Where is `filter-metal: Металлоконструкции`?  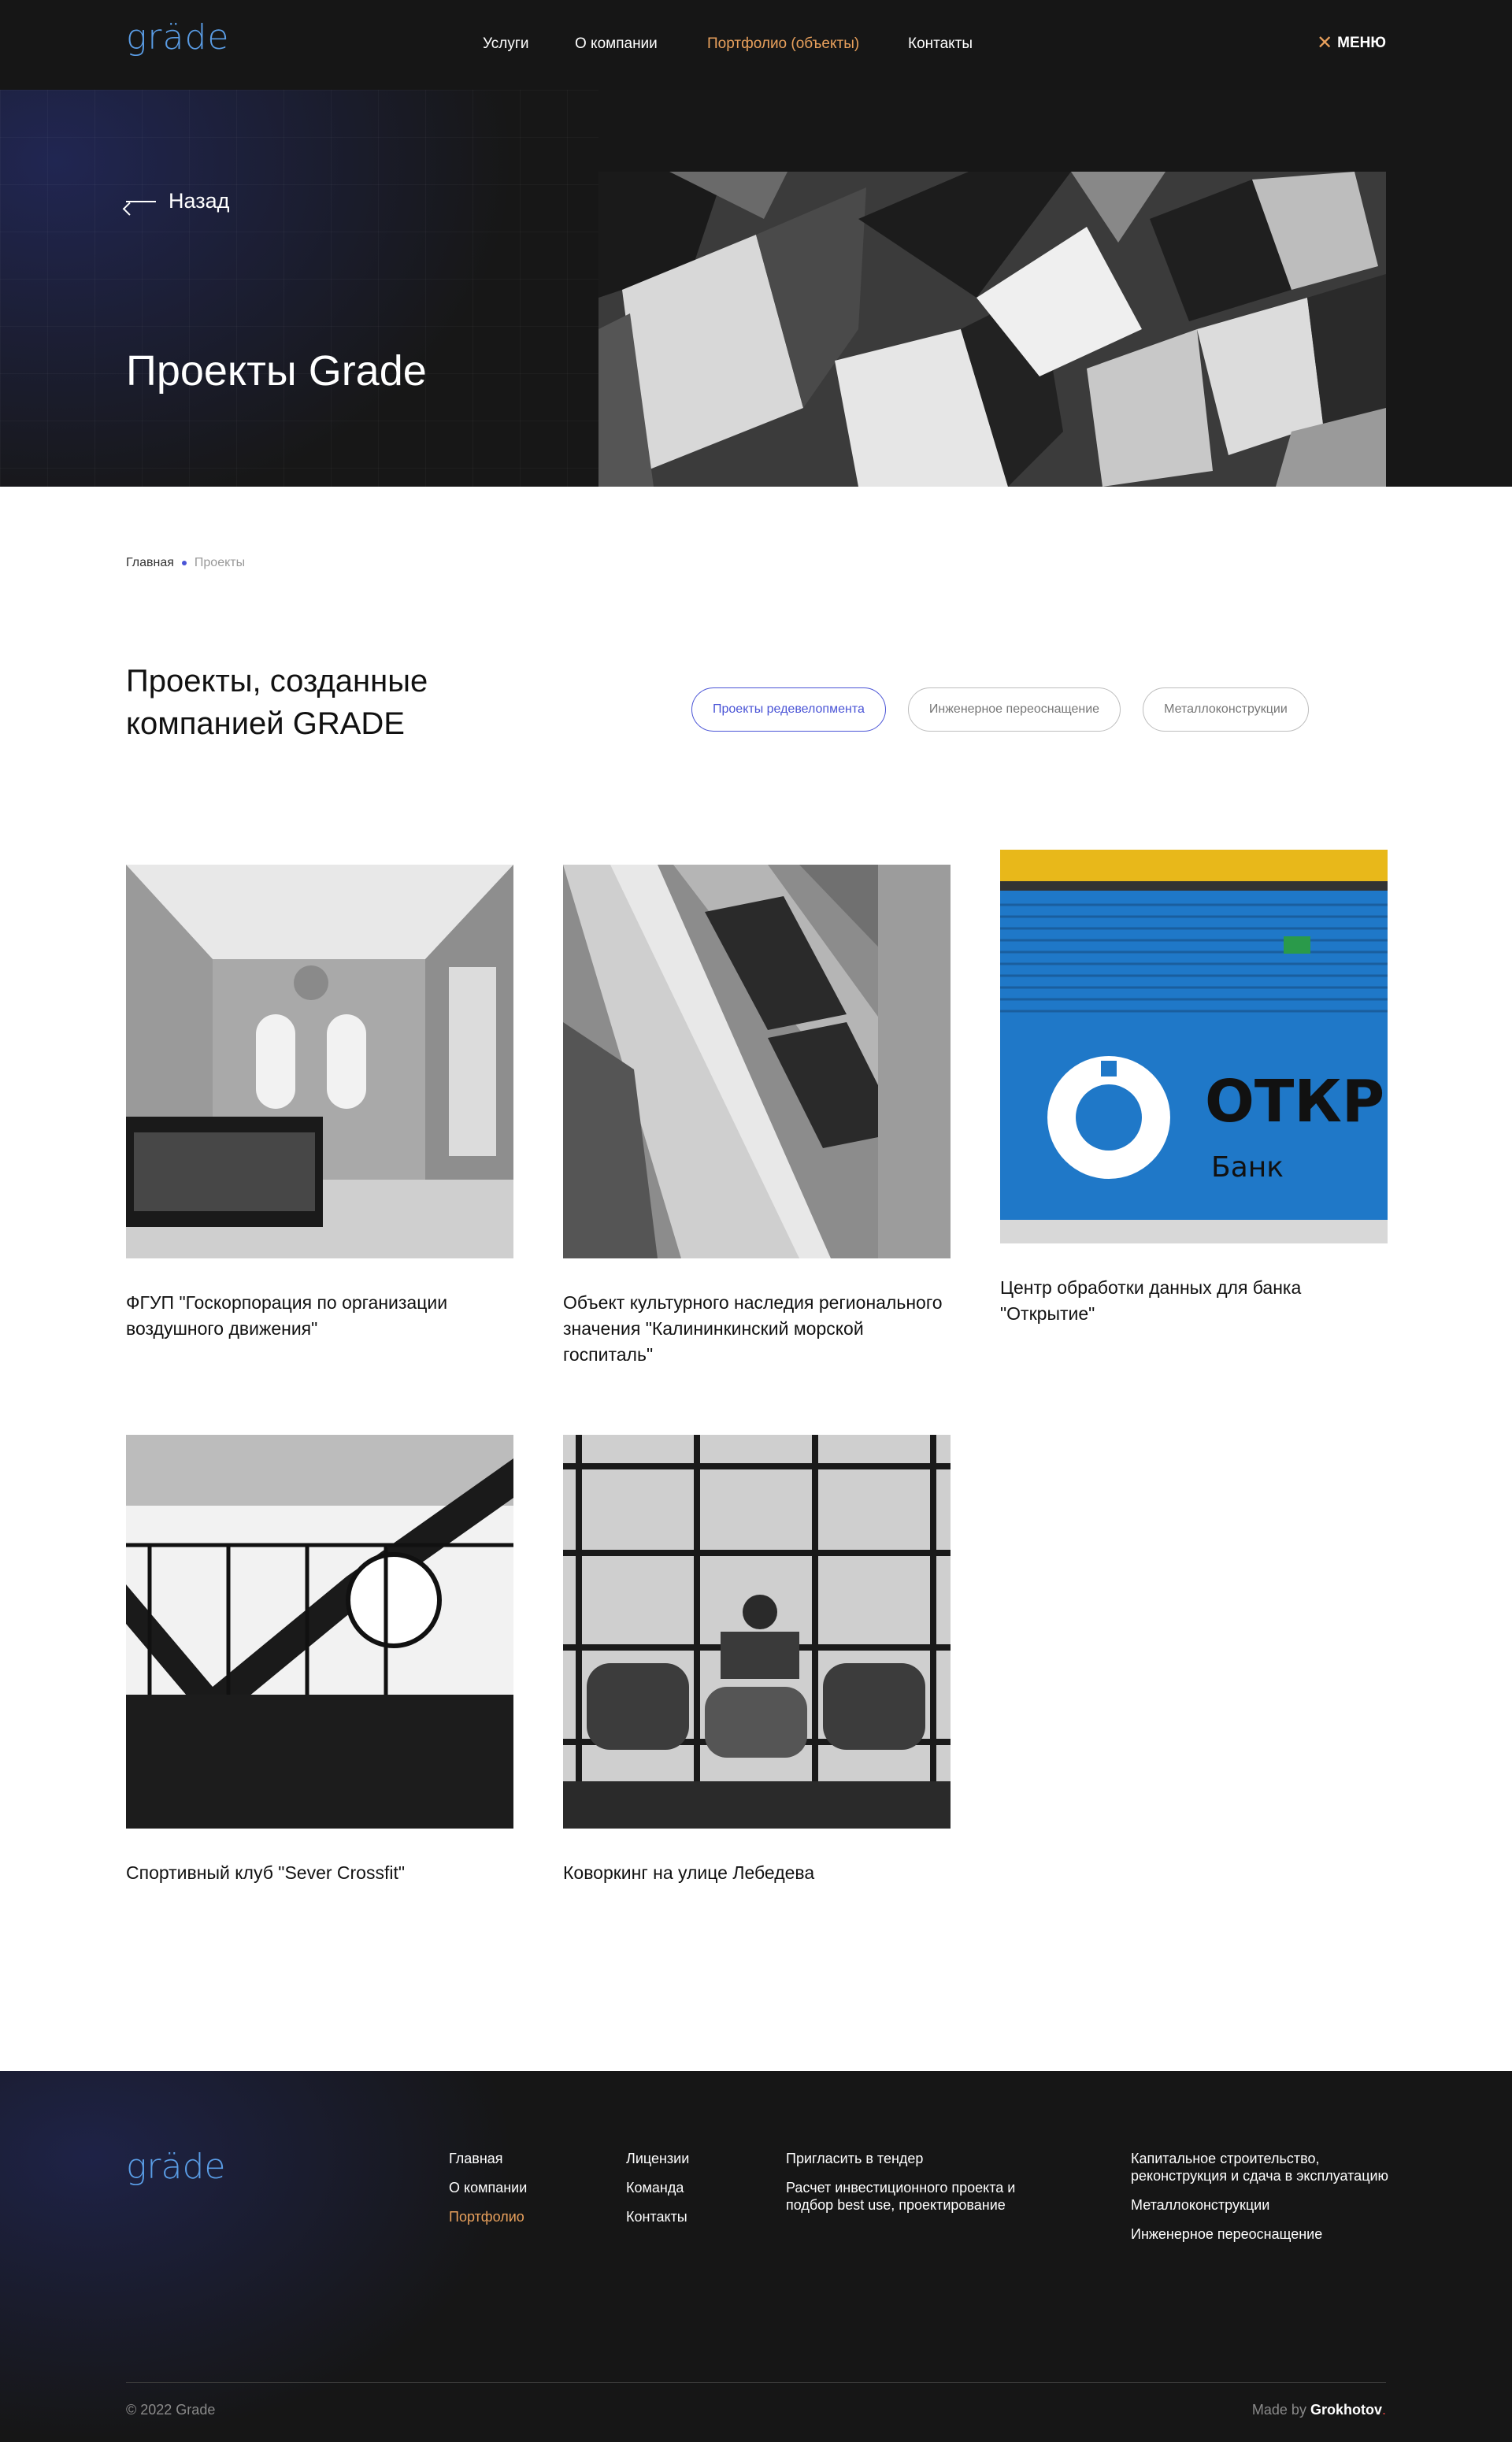 filter-metal: Металлоконструкции is located at coordinates (1226, 709).